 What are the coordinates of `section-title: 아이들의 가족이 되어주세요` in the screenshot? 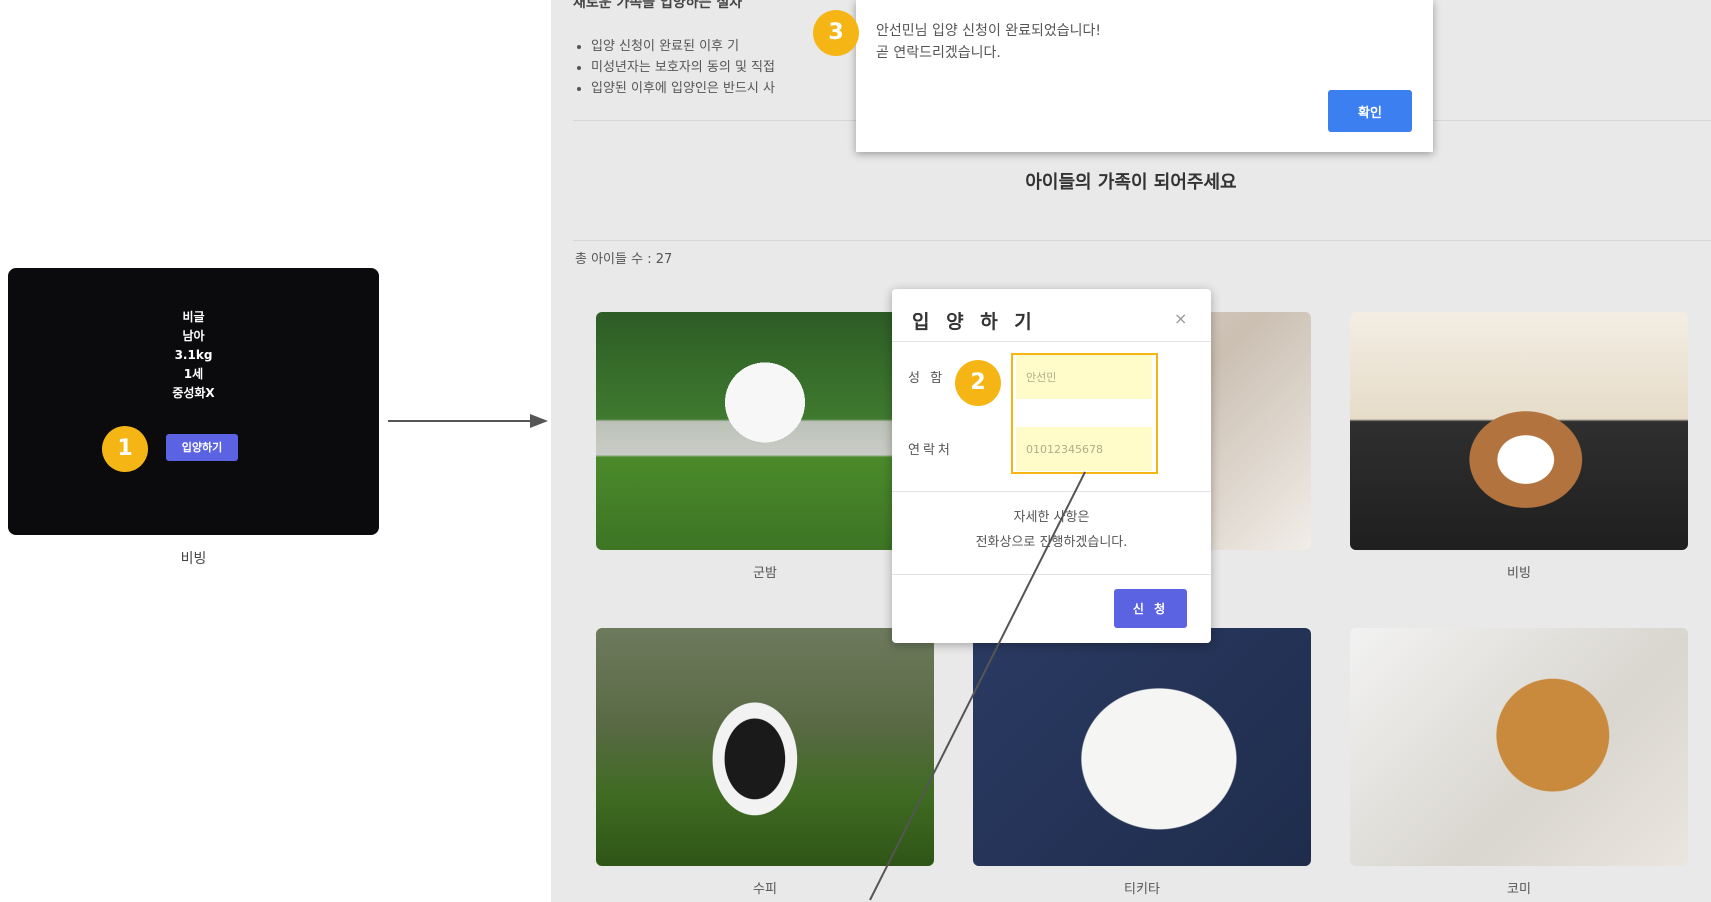 It's located at (1131, 182).